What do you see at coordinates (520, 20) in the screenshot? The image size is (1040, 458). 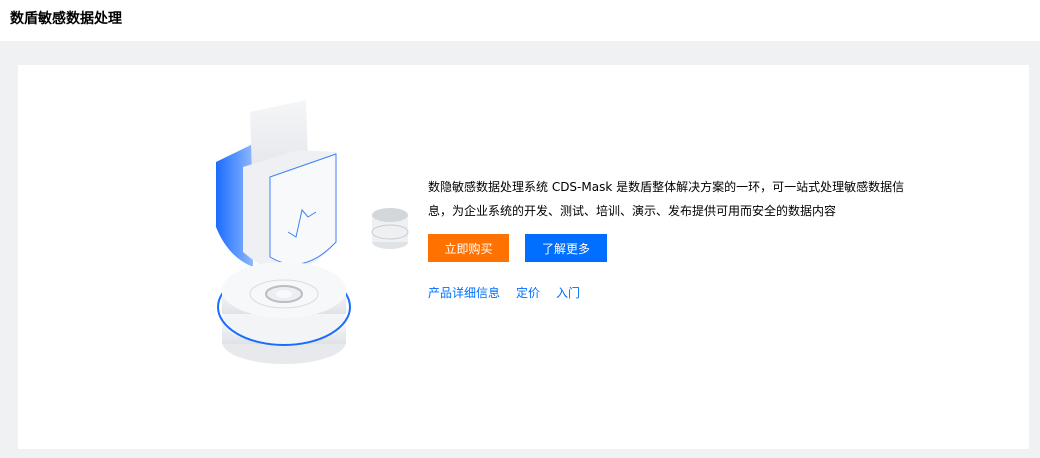 I see `page-header: 数盾敏感数据处理` at bounding box center [520, 20].